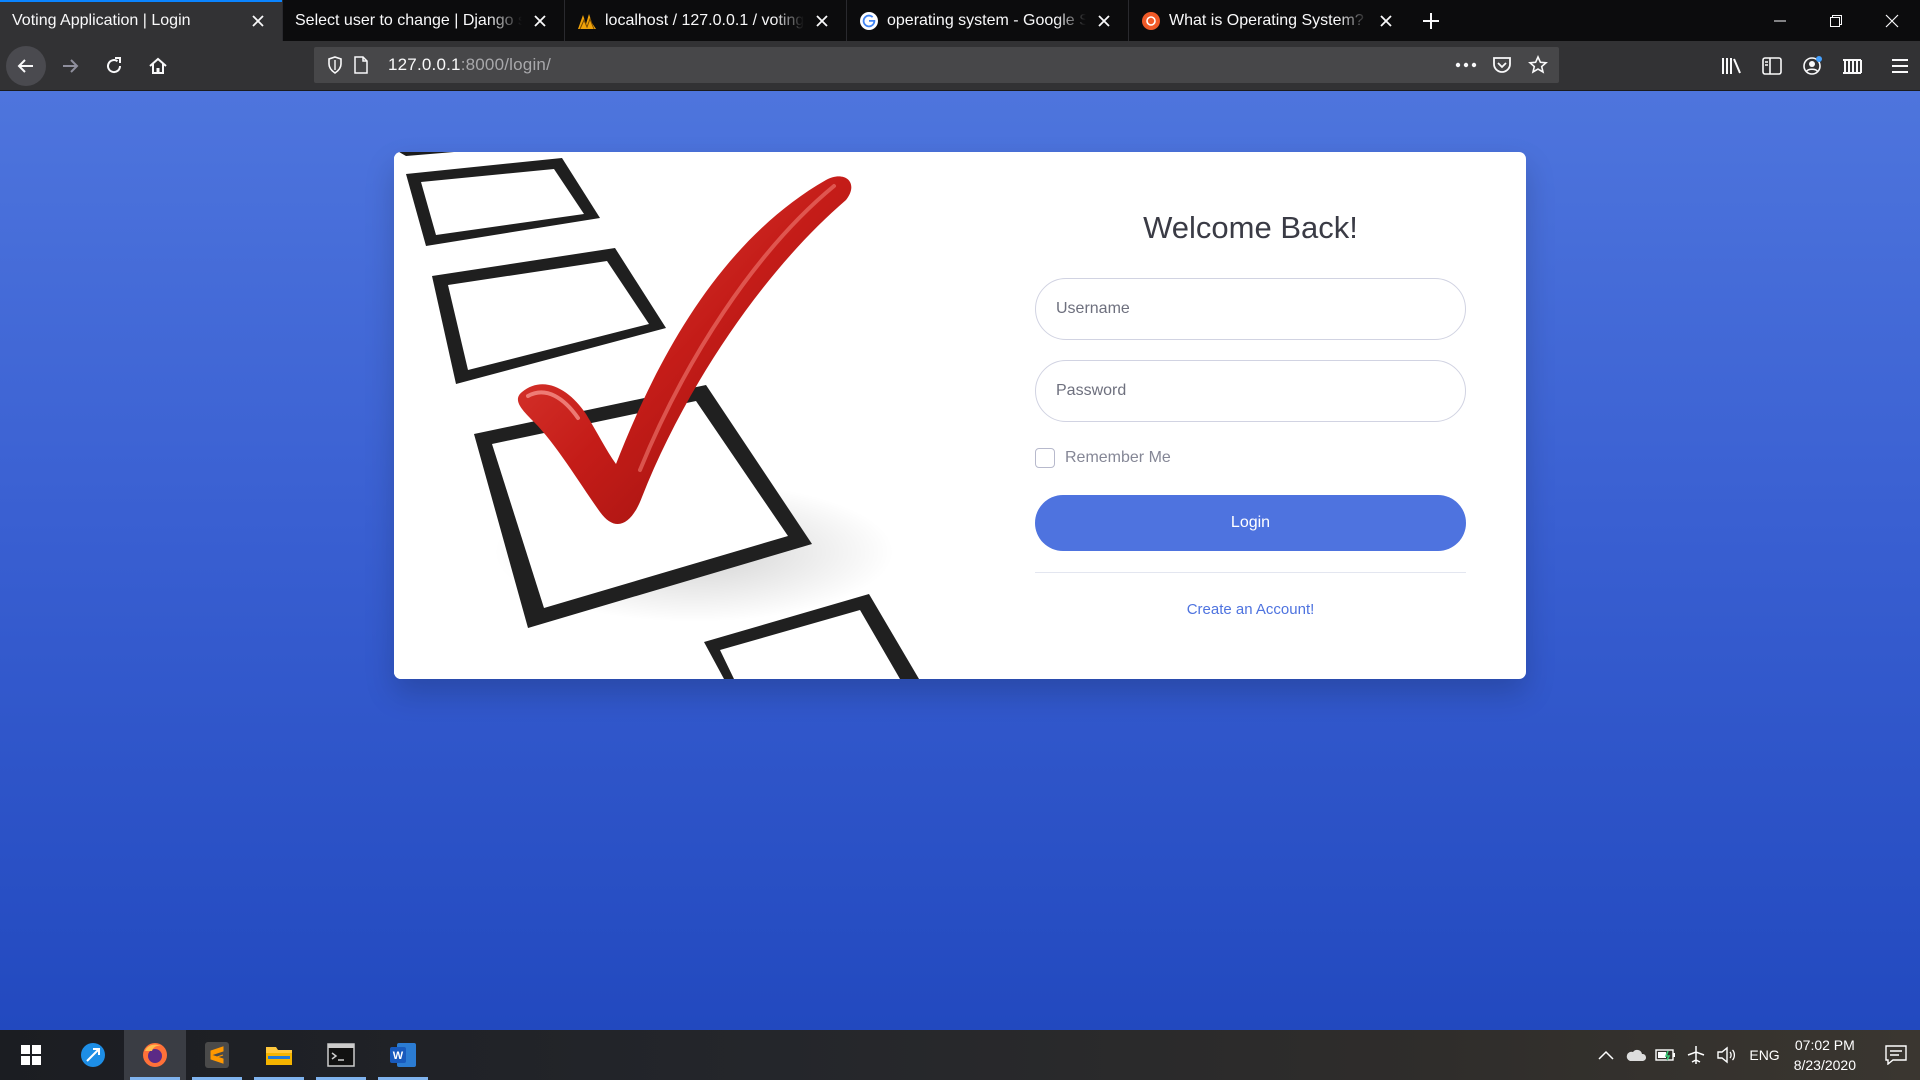  I want to click on url-text: 127.0.0.1:8000/login/, so click(469, 65).